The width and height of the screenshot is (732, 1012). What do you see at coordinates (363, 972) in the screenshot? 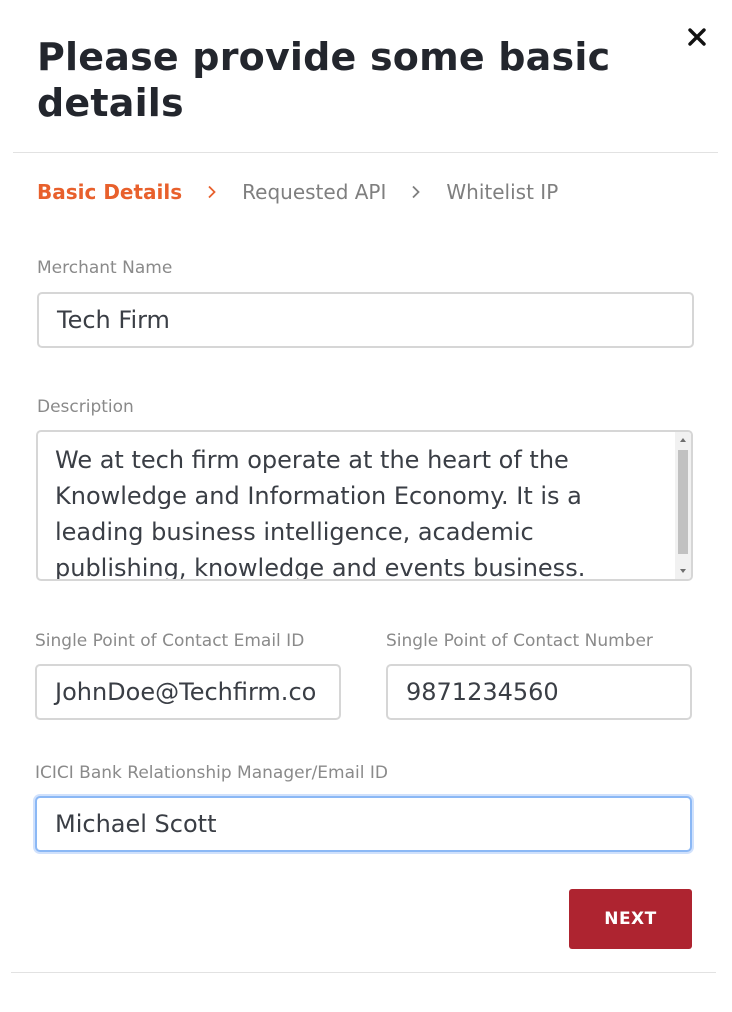
I see `footer-divider` at bounding box center [363, 972].